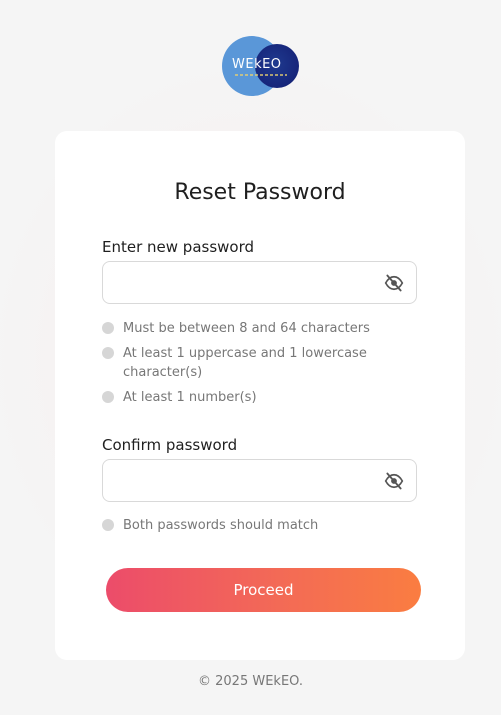  What do you see at coordinates (221, 525) in the screenshot?
I see `rule-match-text: Both passwords should match` at bounding box center [221, 525].